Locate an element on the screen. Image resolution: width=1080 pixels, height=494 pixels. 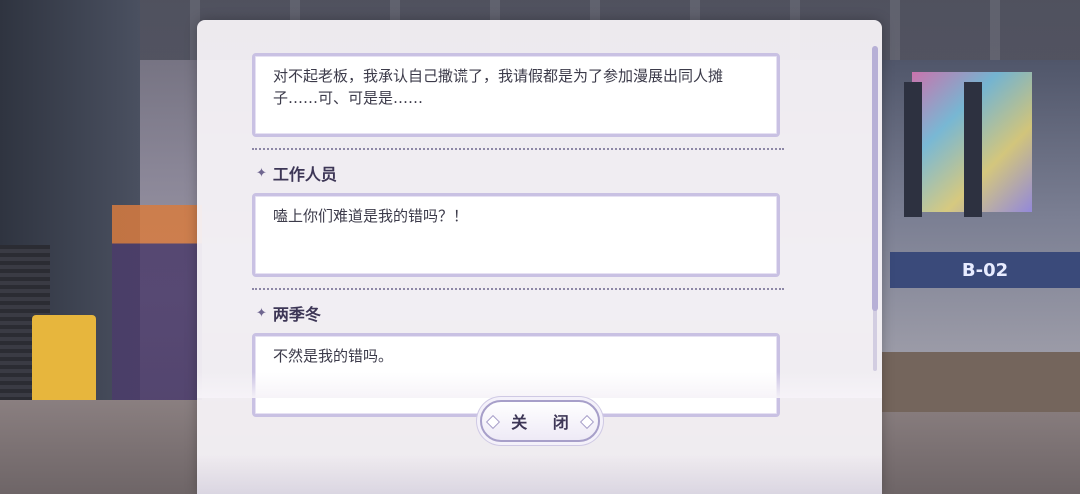
close-button: 关 闭 is located at coordinates (540, 421).